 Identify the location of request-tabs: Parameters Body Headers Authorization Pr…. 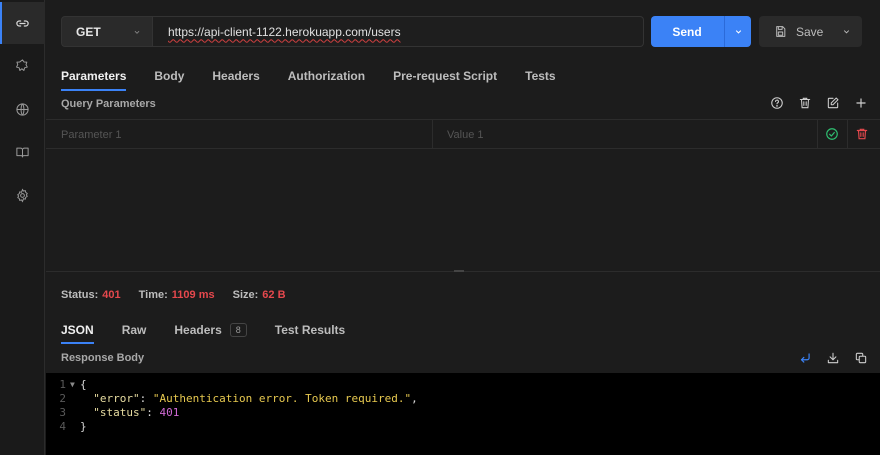
(322, 80).